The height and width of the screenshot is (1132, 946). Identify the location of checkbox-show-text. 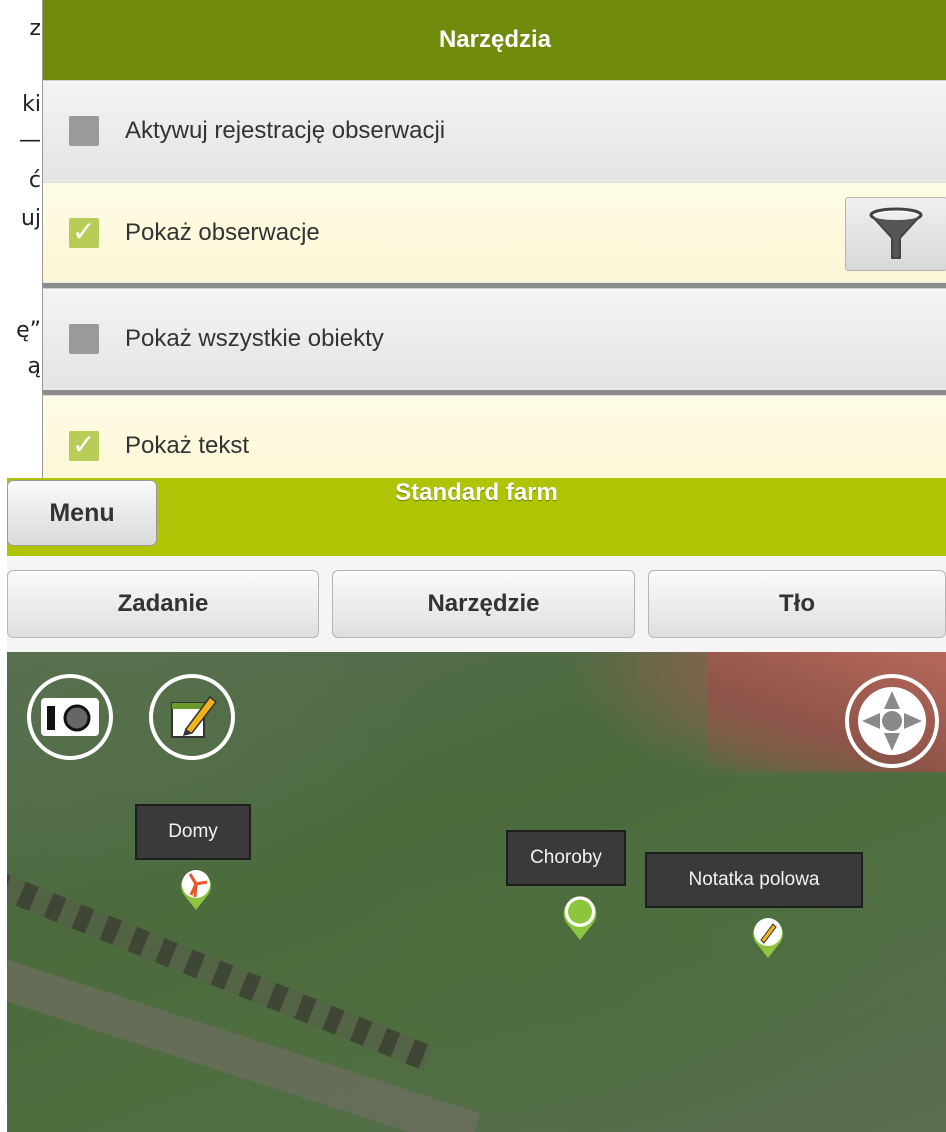
(84, 444).